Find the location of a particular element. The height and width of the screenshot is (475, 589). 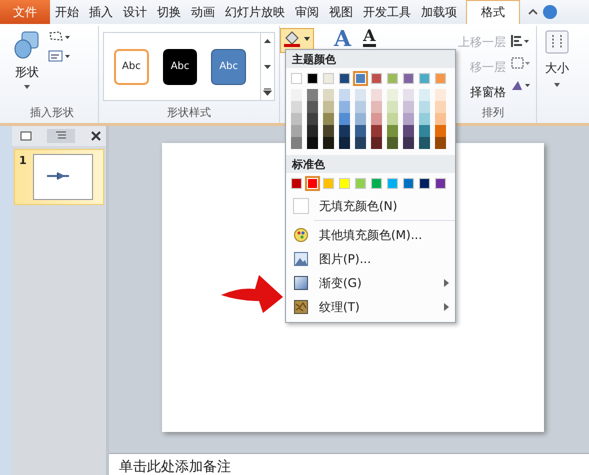

quick-styles-button: A is located at coordinates (343, 39).